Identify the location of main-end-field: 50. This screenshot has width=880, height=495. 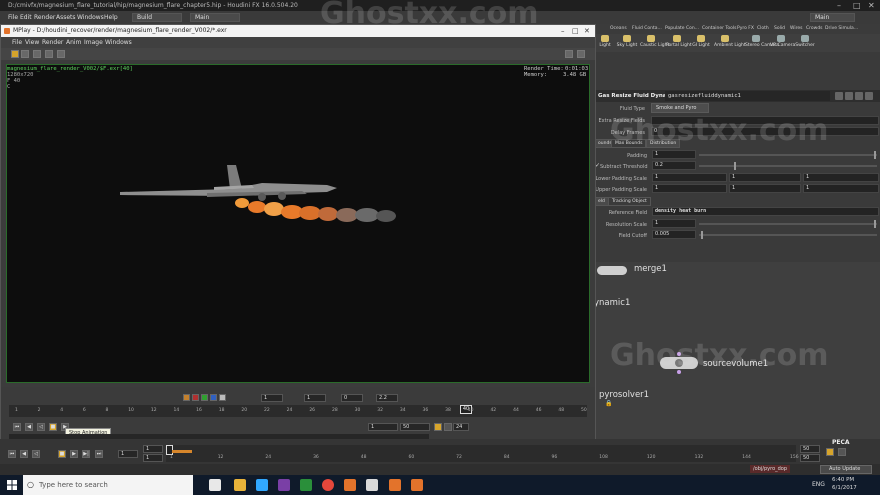
(810, 449).